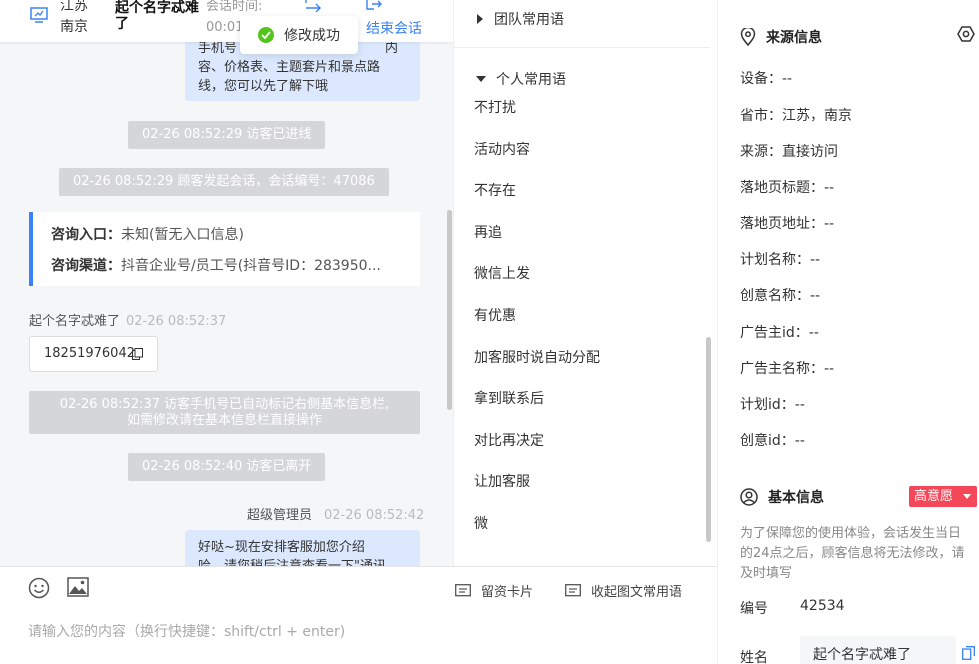 This screenshot has height=664, width=979. Describe the element at coordinates (374, 5) in the screenshot. I see `exit-icon` at that location.